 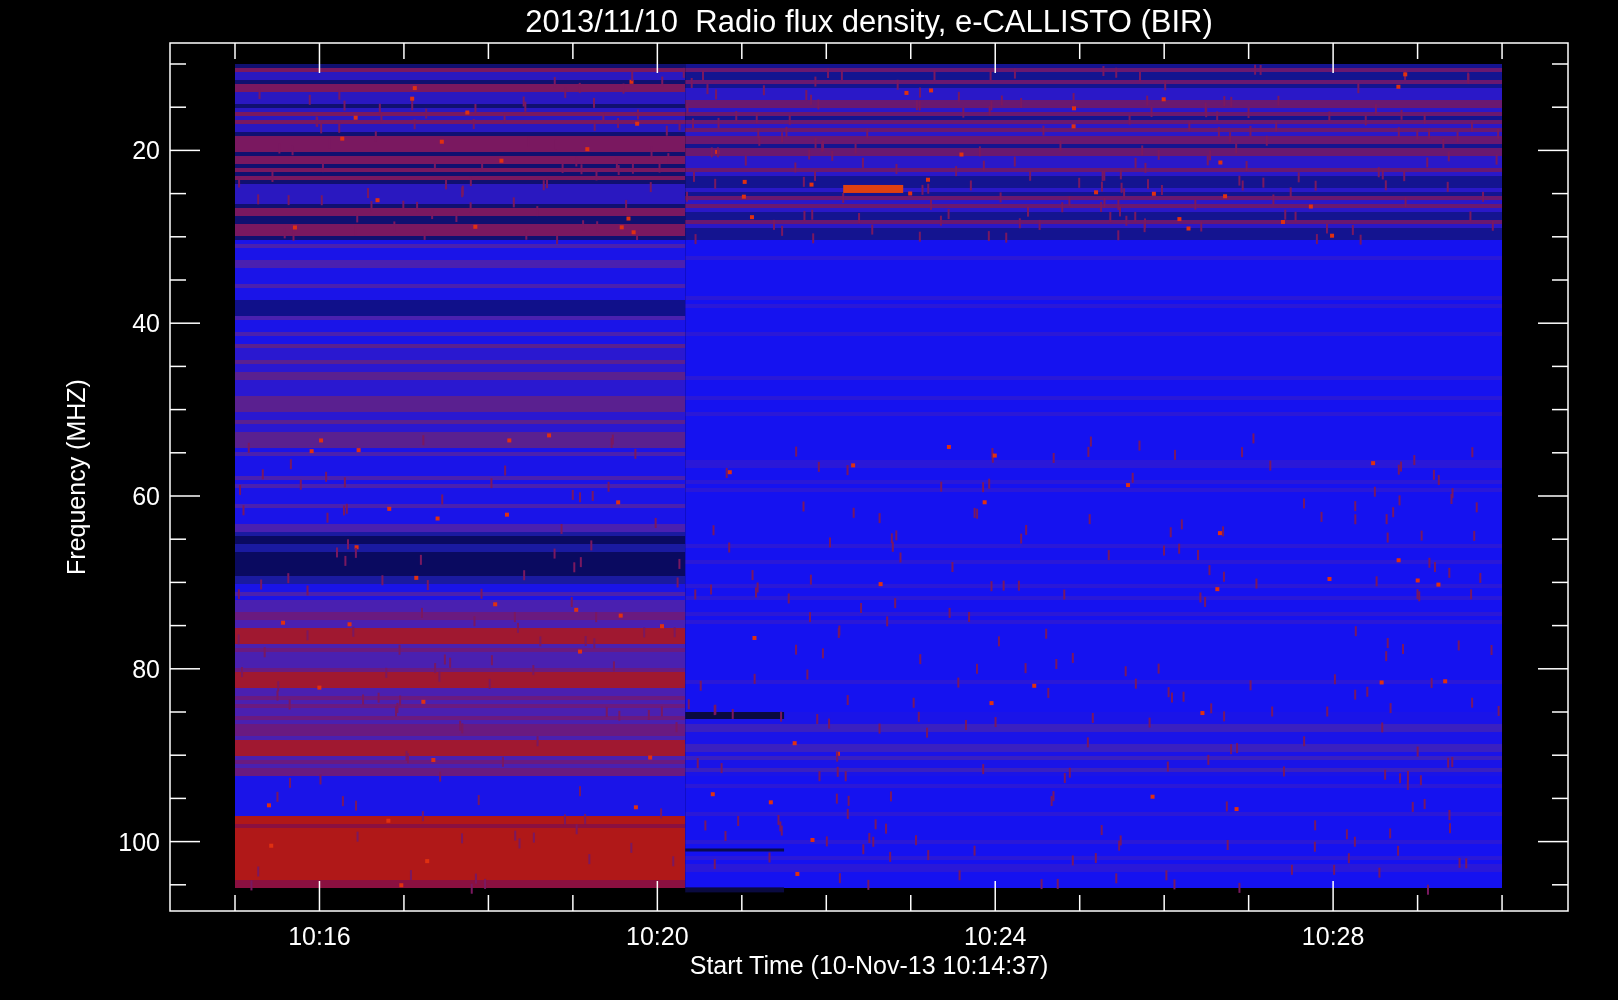 What do you see at coordinates (76, 477) in the screenshot?
I see `y-axis-label: Frequency (MHZ)` at bounding box center [76, 477].